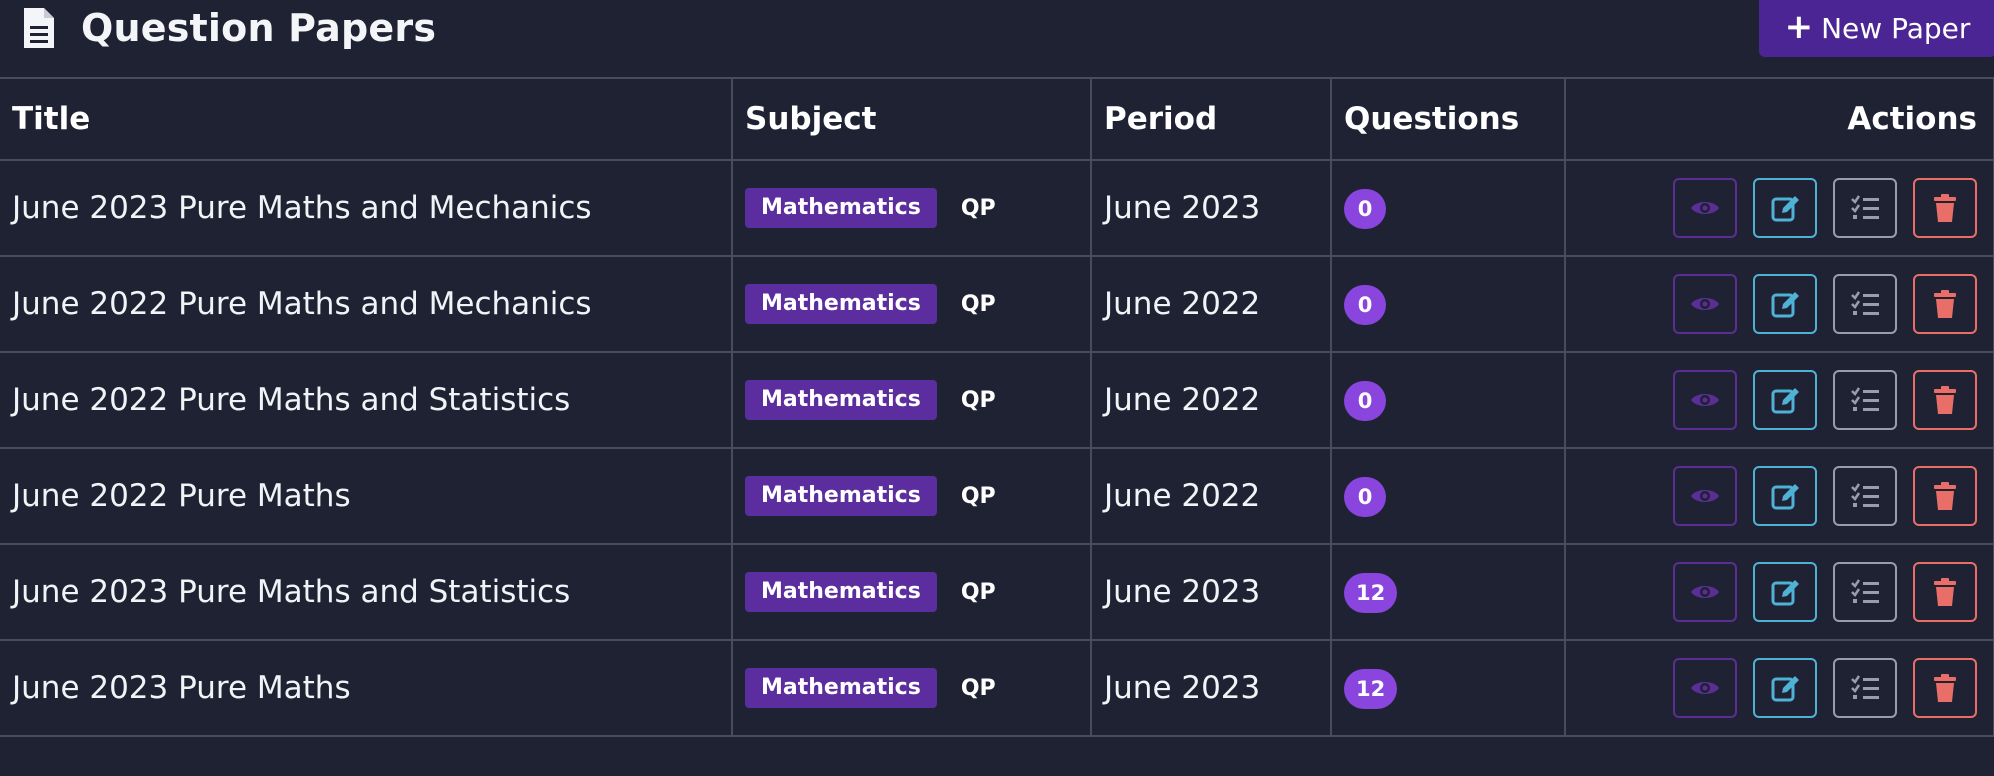 The image size is (1994, 776). What do you see at coordinates (366, 592) in the screenshot?
I see `paper-title: June 2023 Pure Maths and Statistics` at bounding box center [366, 592].